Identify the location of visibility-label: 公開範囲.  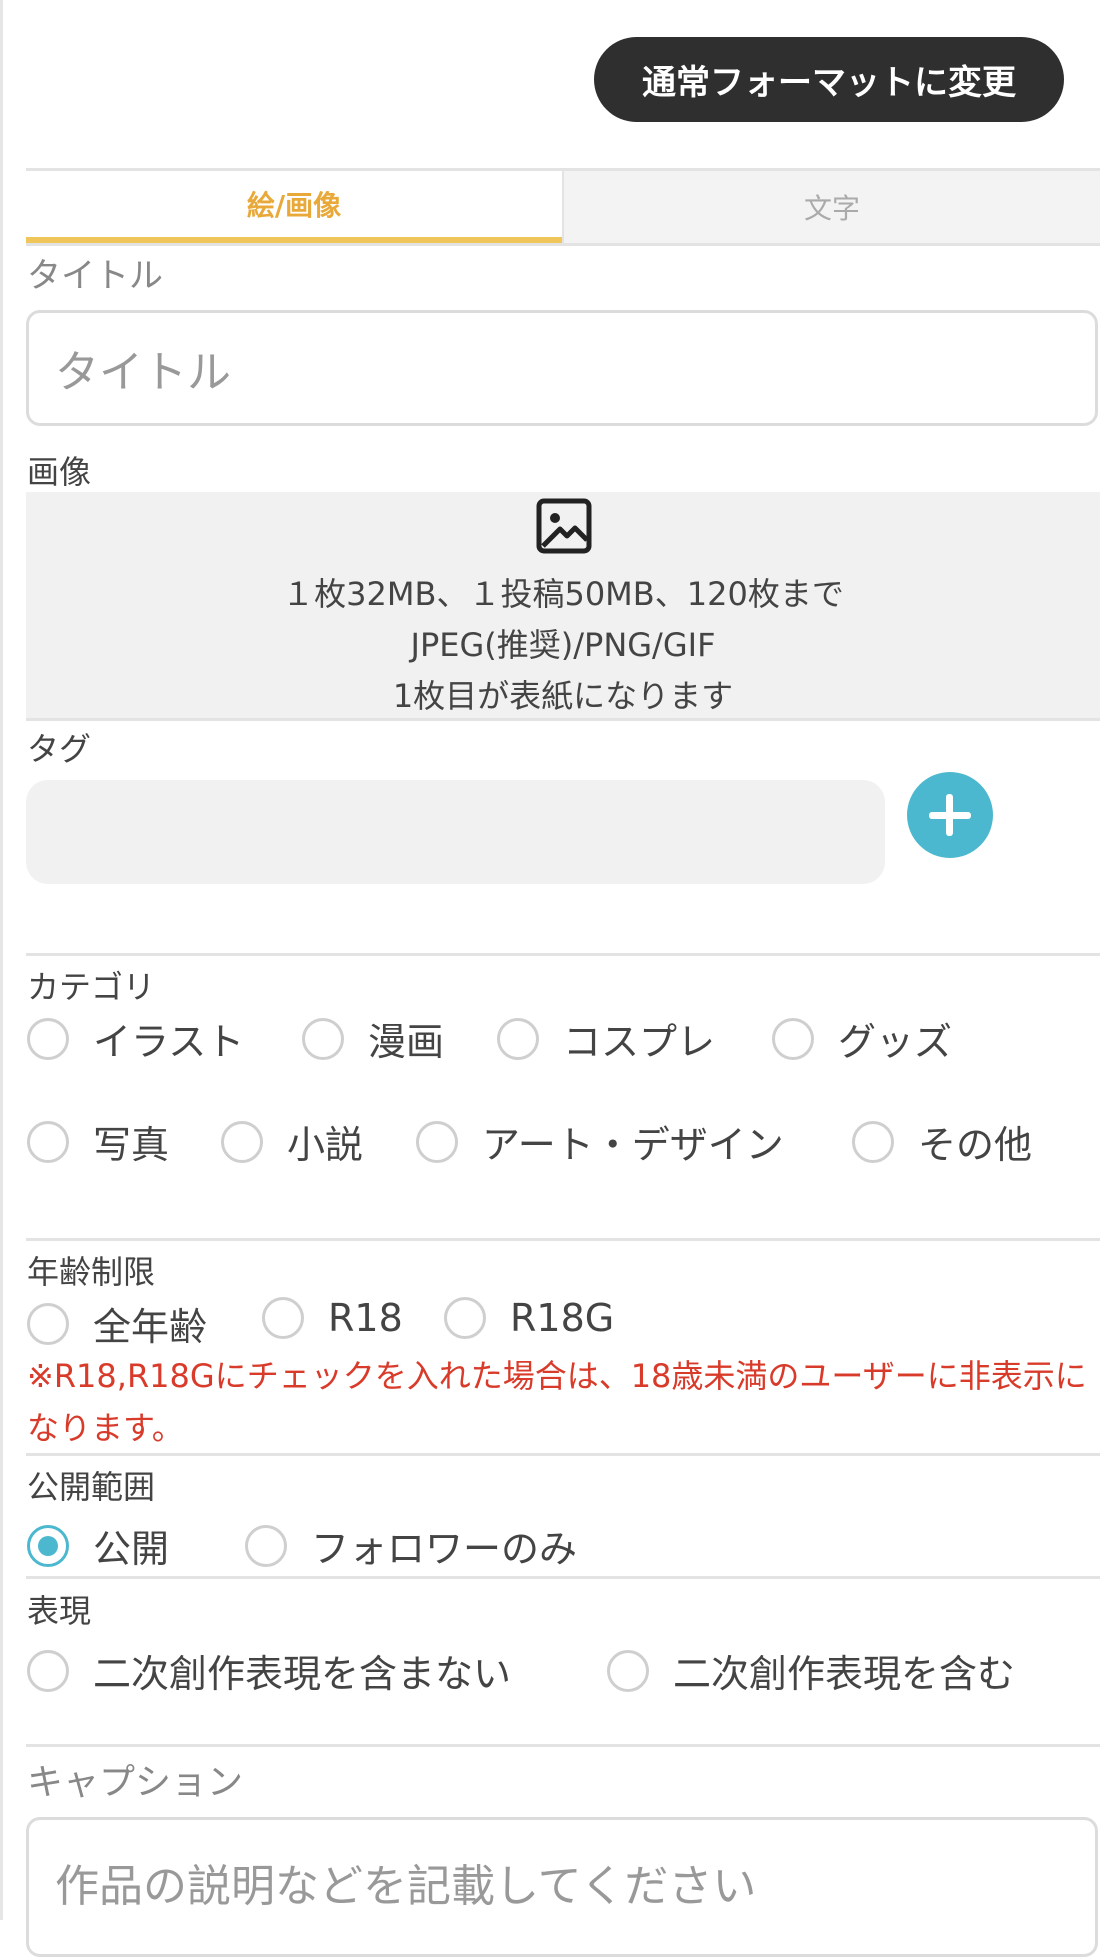
(91, 1487).